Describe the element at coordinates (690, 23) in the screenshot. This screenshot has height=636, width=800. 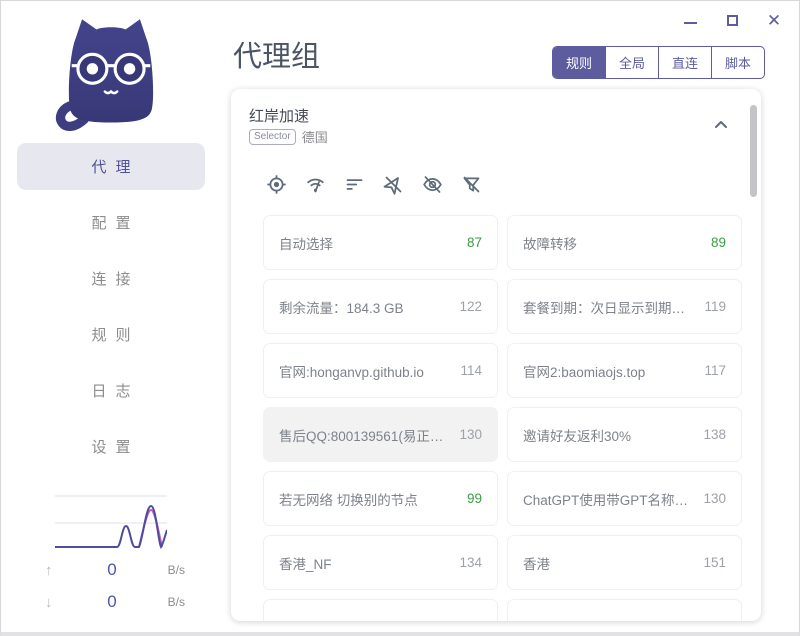
I see `minimize-icon` at that location.